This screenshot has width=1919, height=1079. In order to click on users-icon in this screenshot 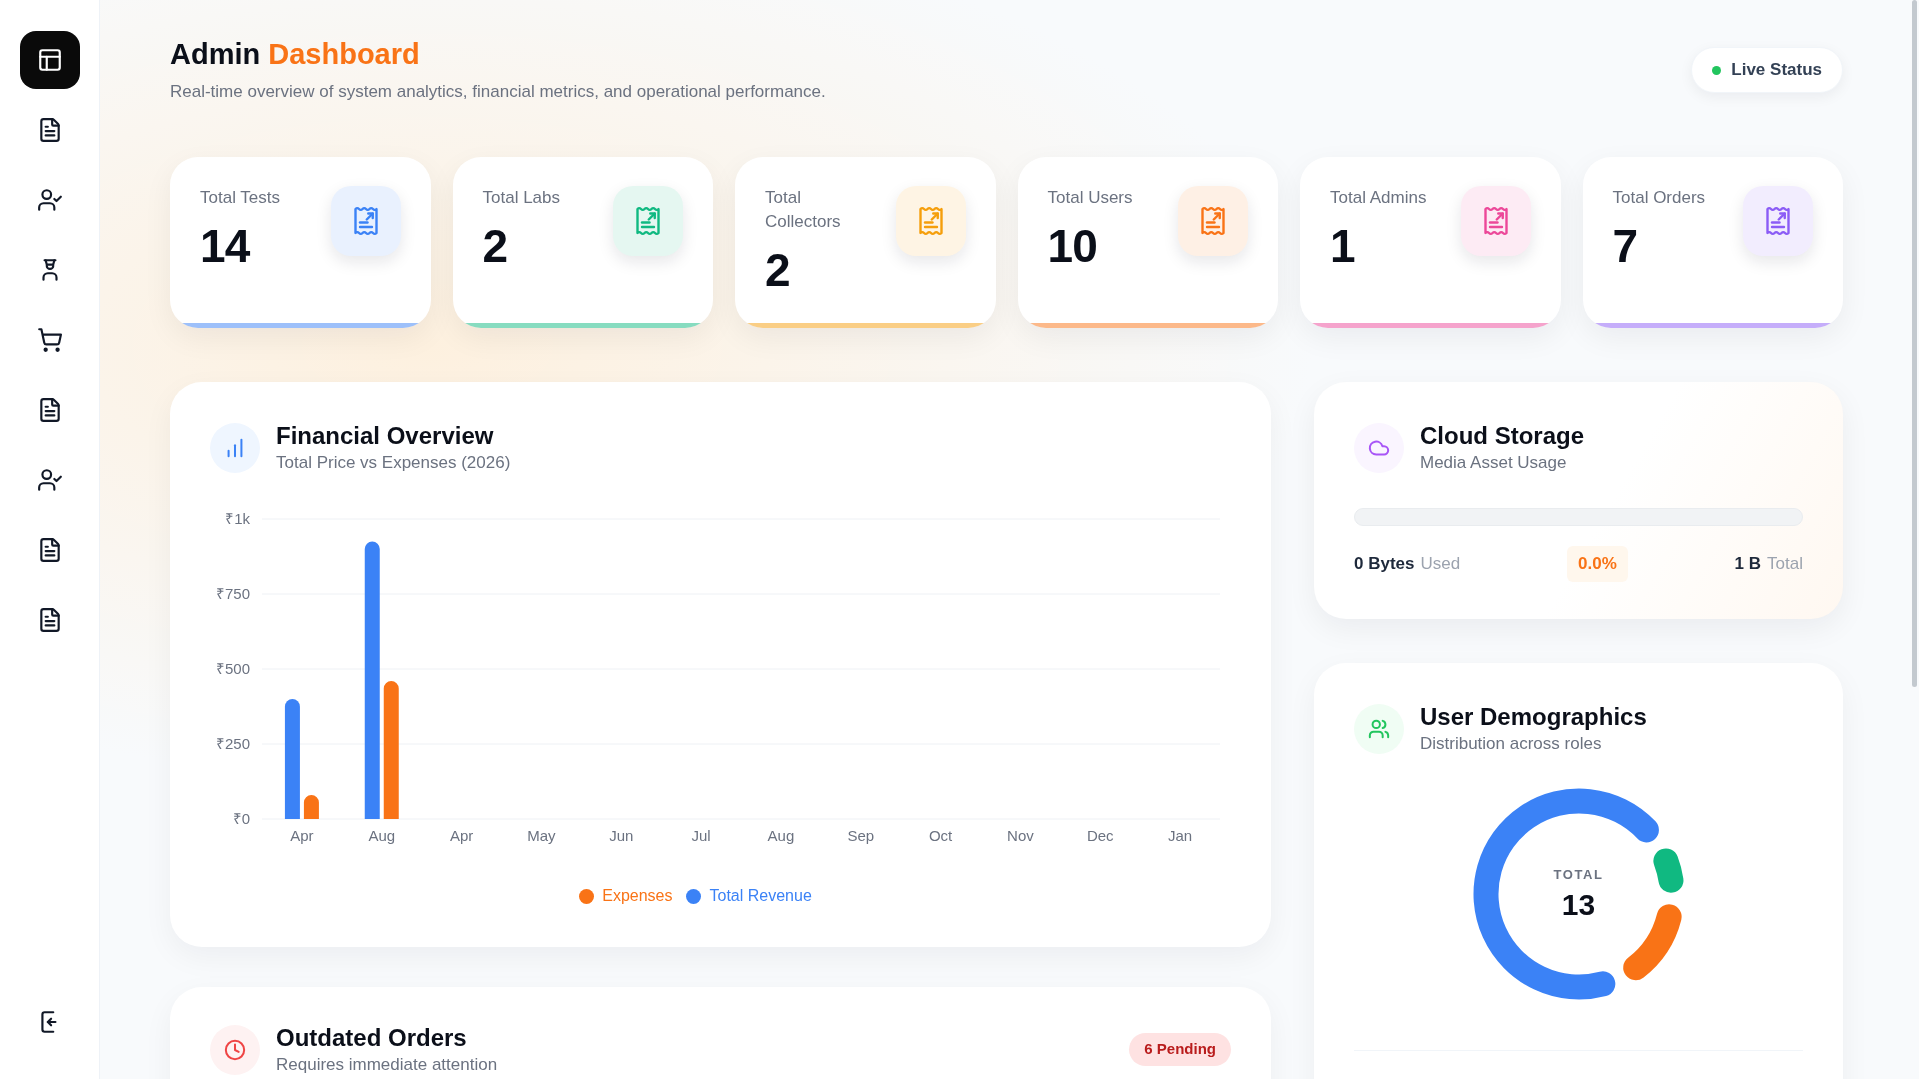, I will do `click(1379, 728)`.